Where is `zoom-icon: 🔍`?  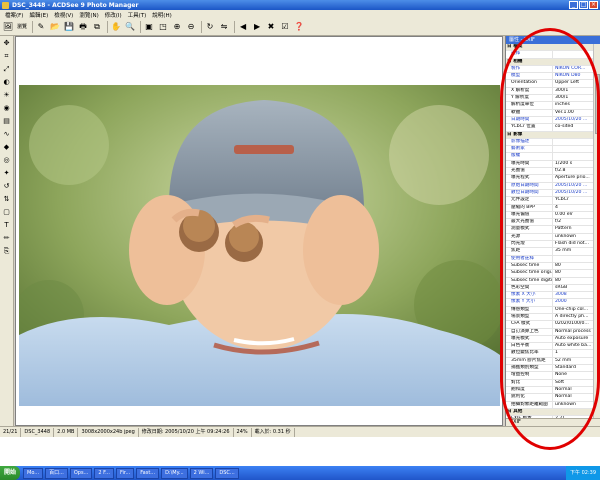 zoom-icon: 🔍 is located at coordinates (130, 27).